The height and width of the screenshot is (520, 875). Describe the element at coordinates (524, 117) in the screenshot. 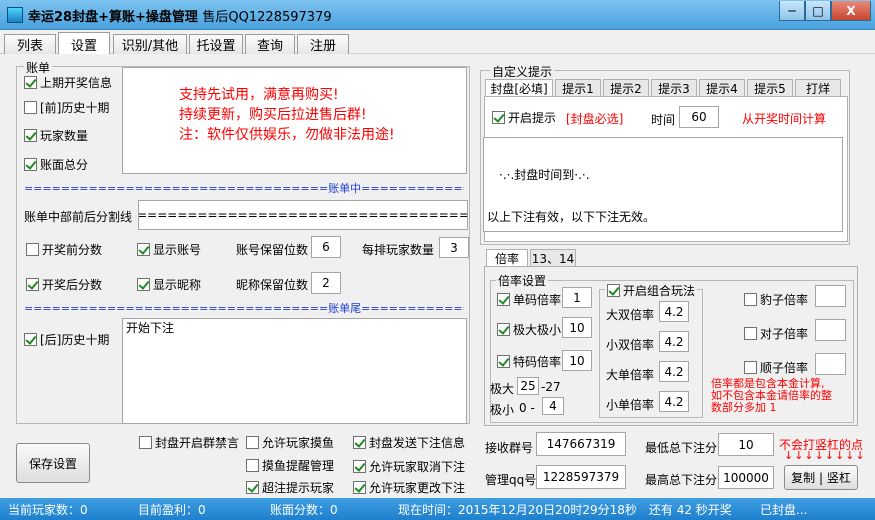

I see `enable-prompt-checkbox: 开启提示` at that location.